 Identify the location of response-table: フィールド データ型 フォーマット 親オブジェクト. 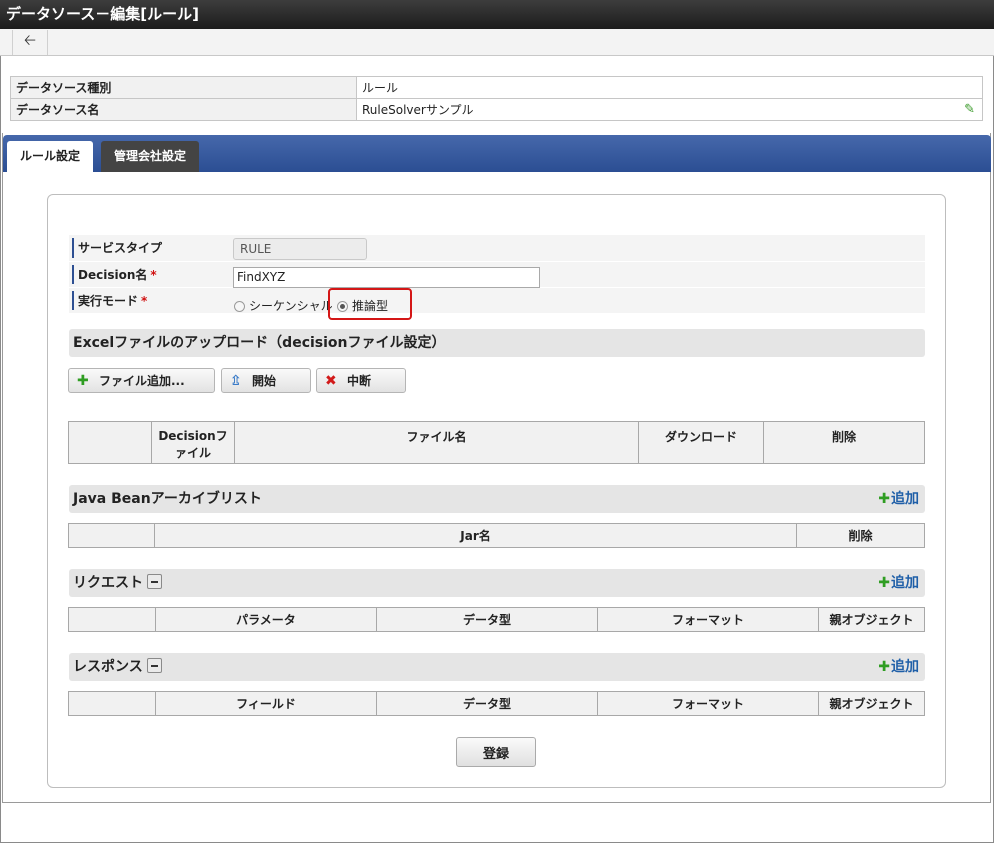
(496, 703).